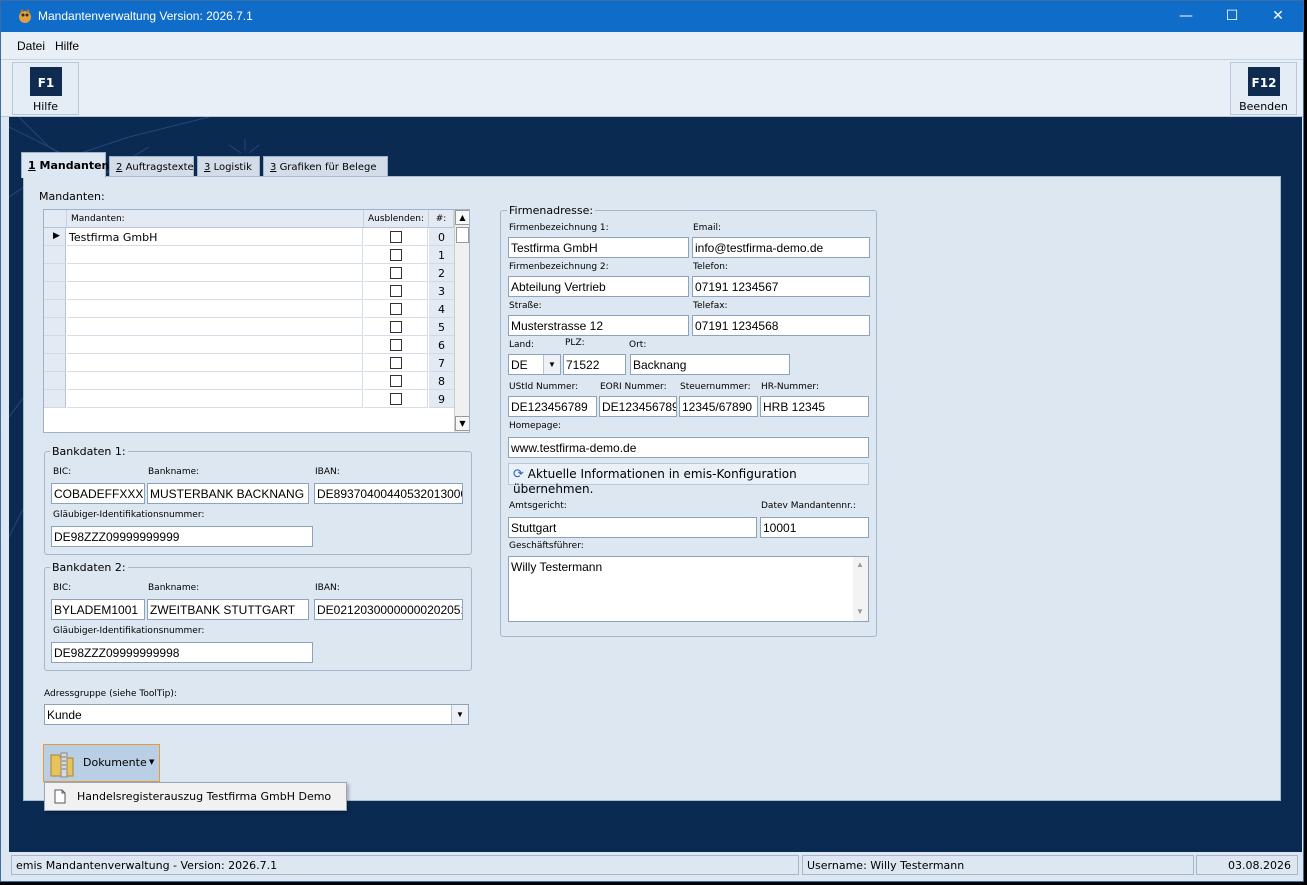 This screenshot has width=1307, height=885. Describe the element at coordinates (67, 46) in the screenshot. I see `menu-hilfe: Hilfe` at that location.